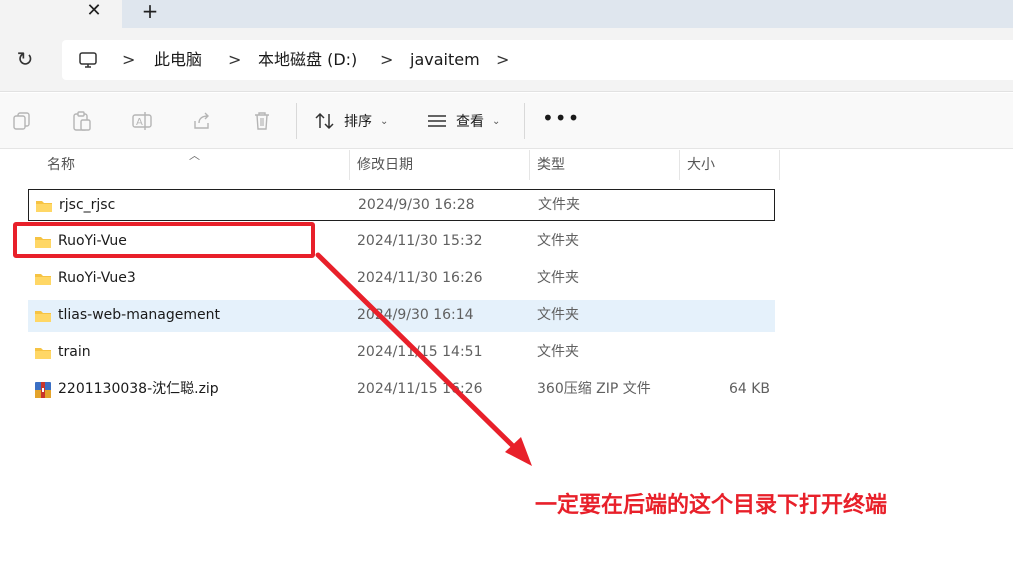  Describe the element at coordinates (139, 315) in the screenshot. I see `file-name: tlias-web-management` at that location.